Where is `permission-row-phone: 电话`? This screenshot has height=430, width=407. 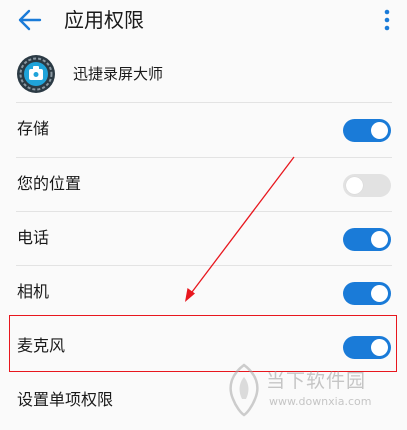 permission-row-phone: 电话 is located at coordinates (203, 239).